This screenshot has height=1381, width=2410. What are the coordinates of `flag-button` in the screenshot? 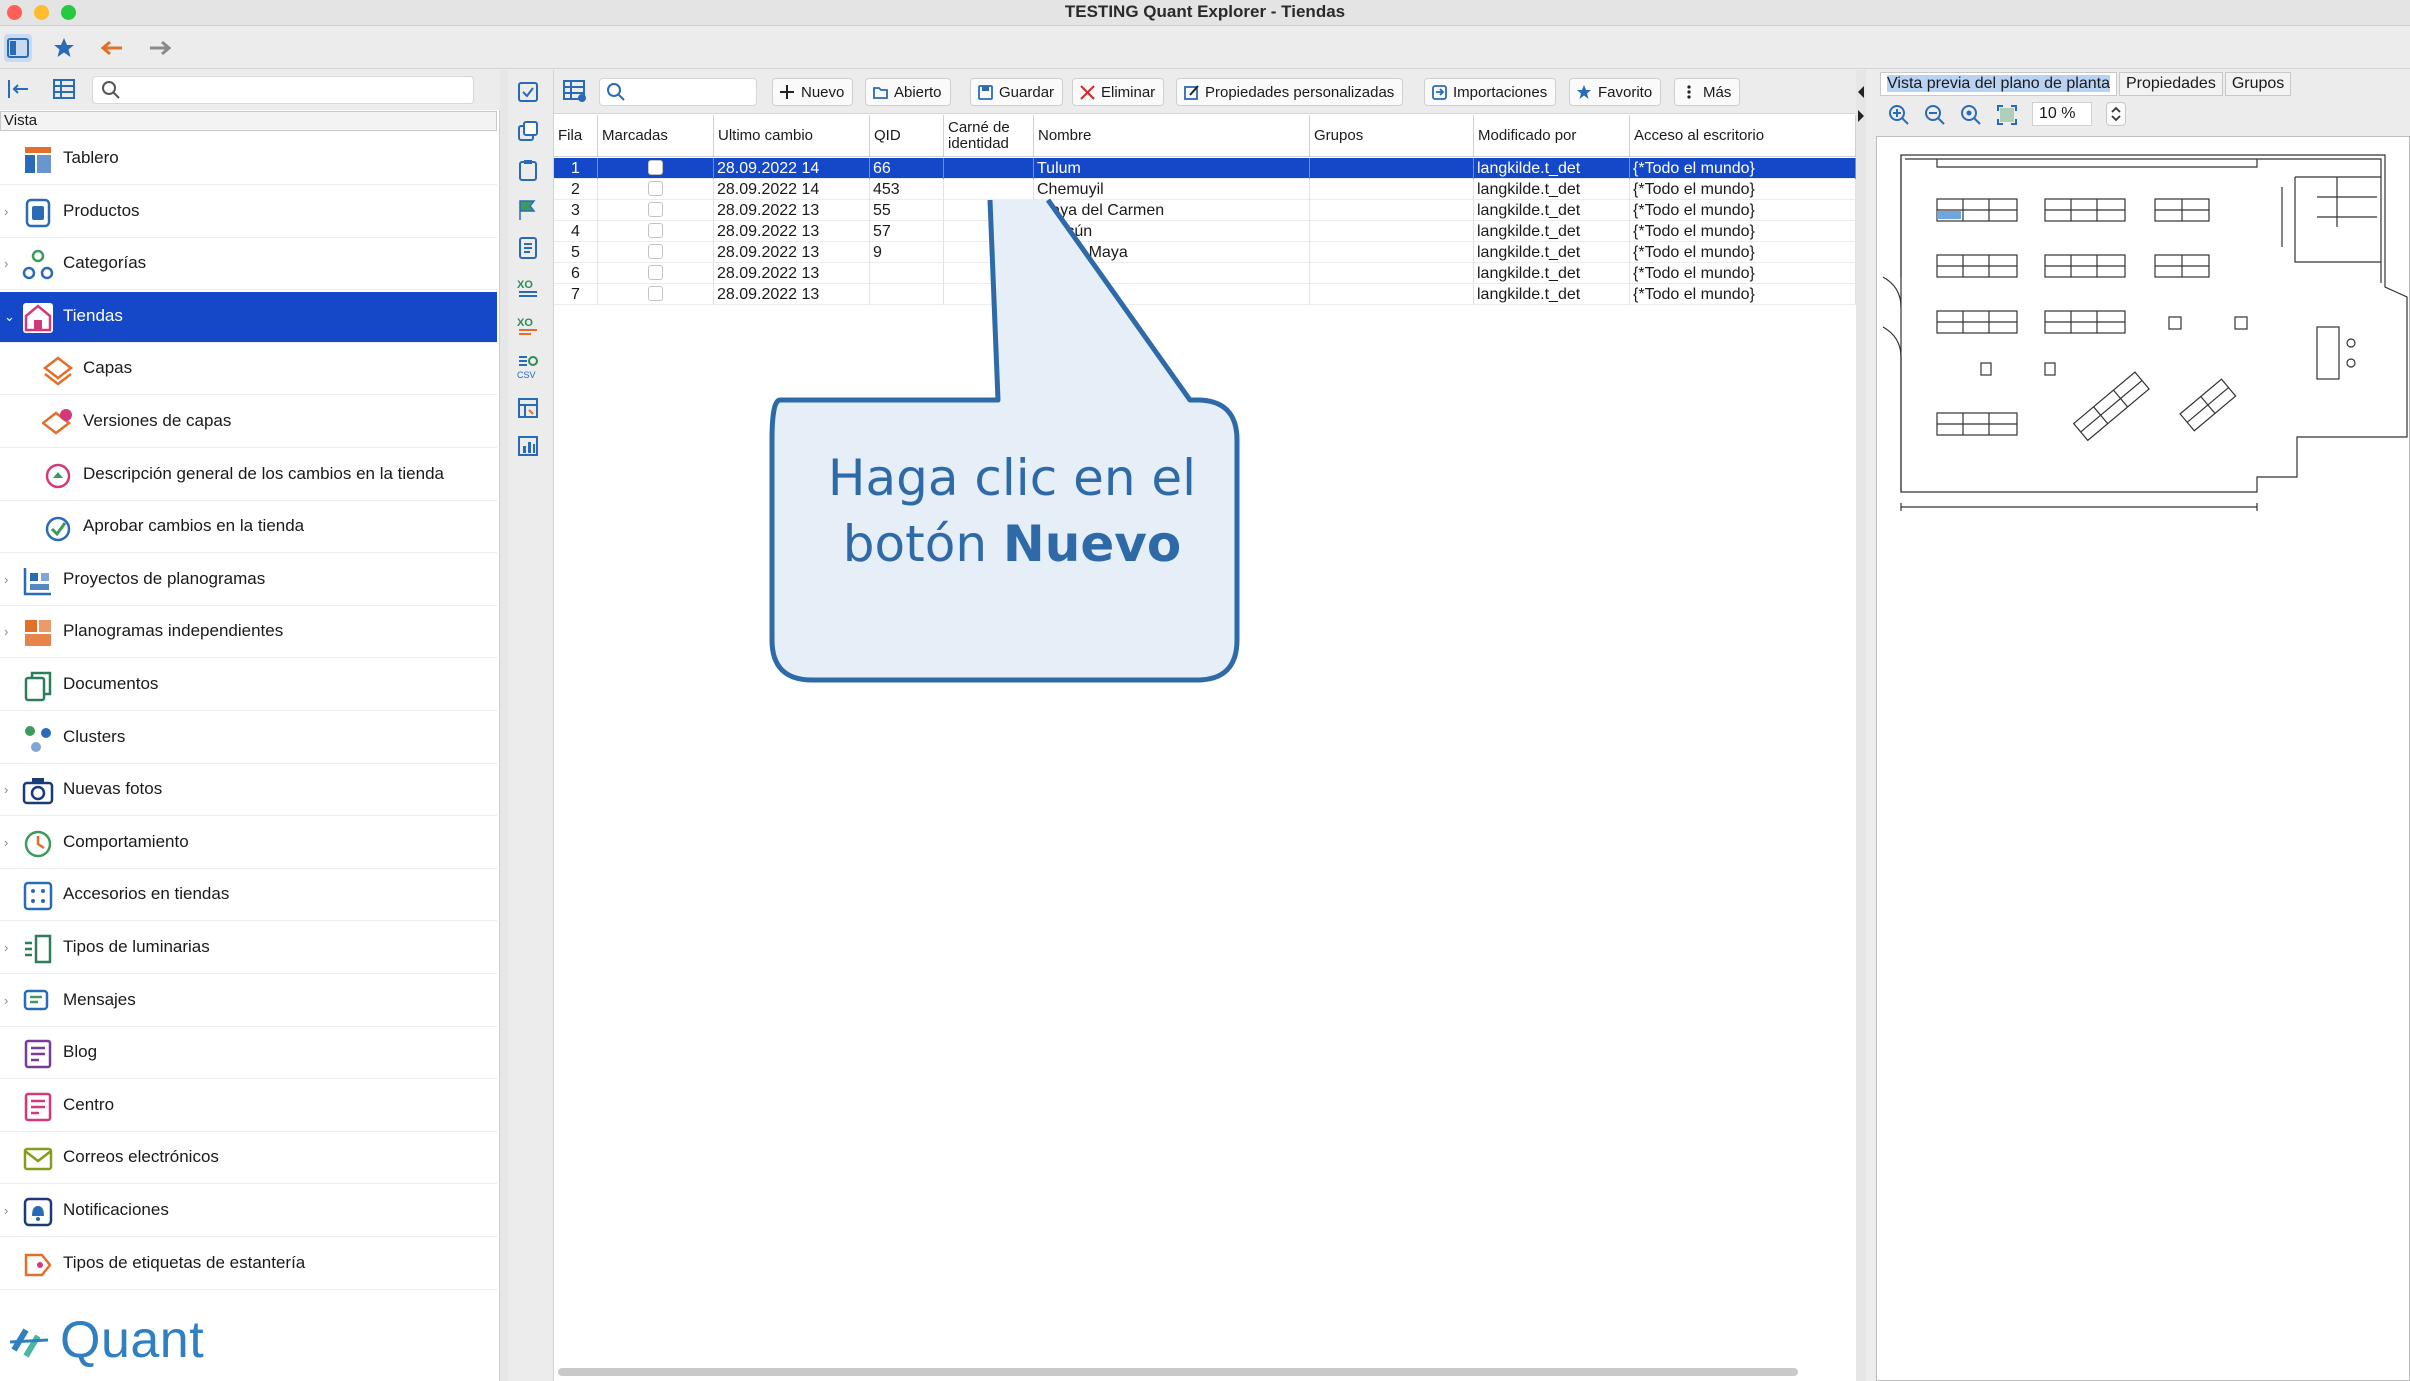 It's located at (530, 212).